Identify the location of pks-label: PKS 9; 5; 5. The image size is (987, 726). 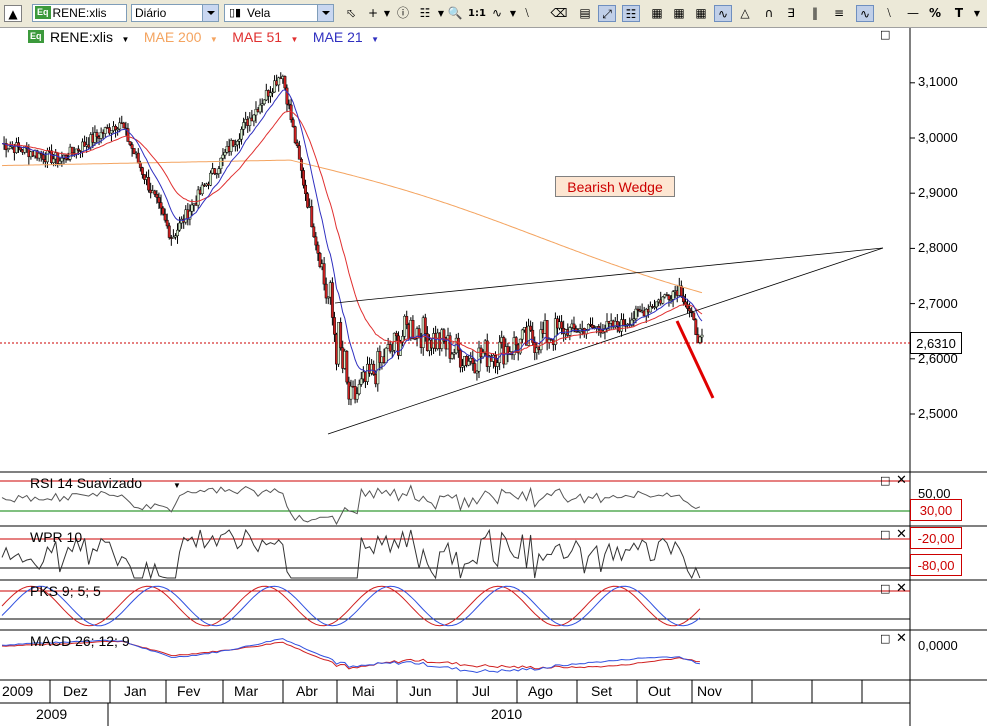
(65, 591).